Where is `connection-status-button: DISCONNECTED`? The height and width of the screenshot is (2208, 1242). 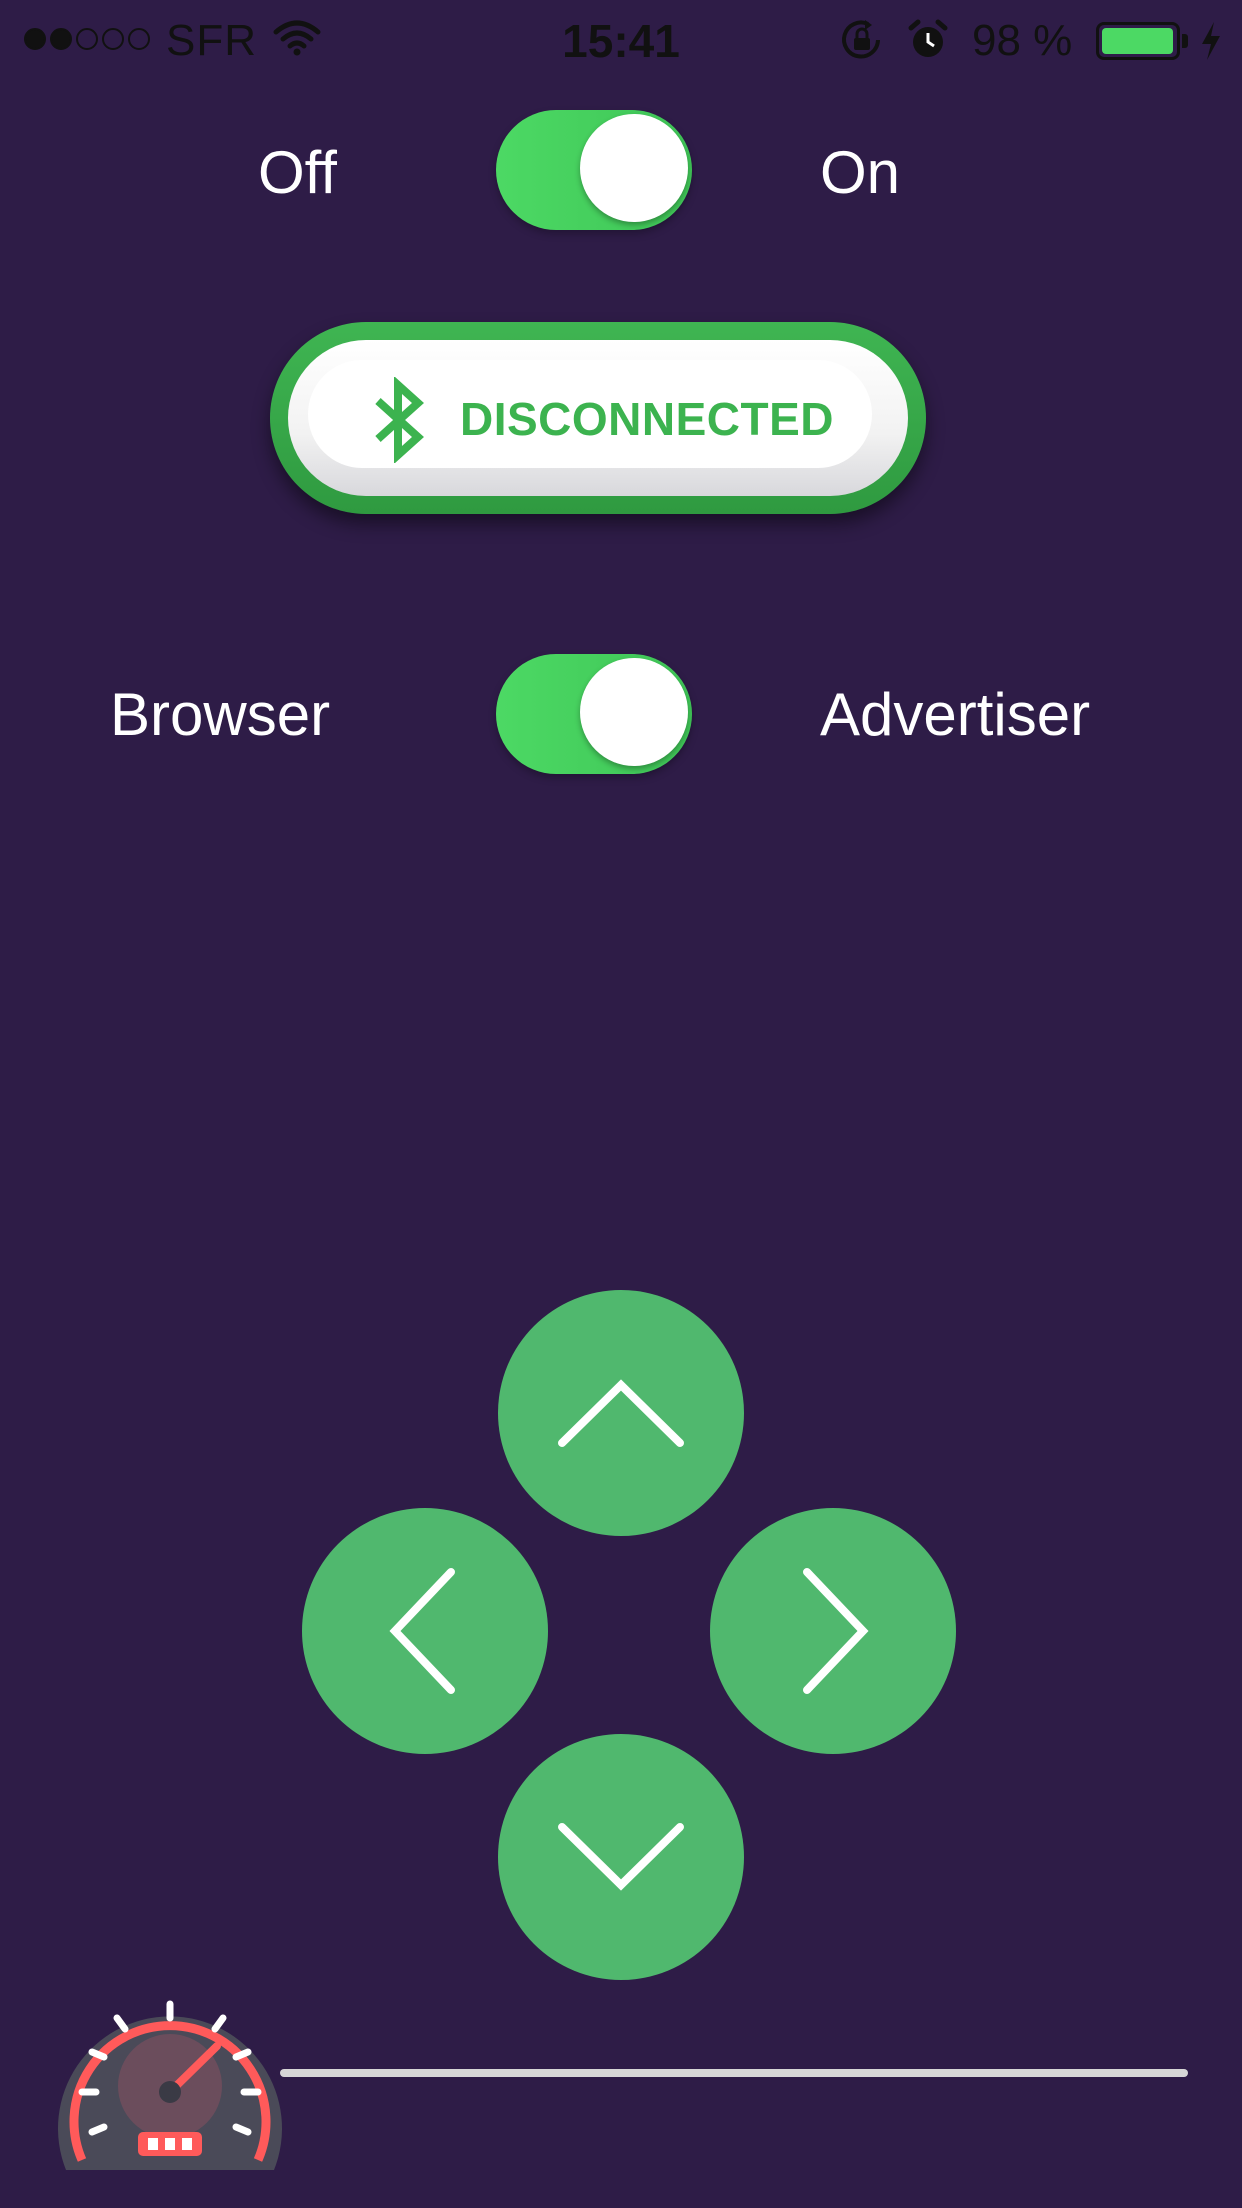 connection-status-button: DISCONNECTED is located at coordinates (598, 418).